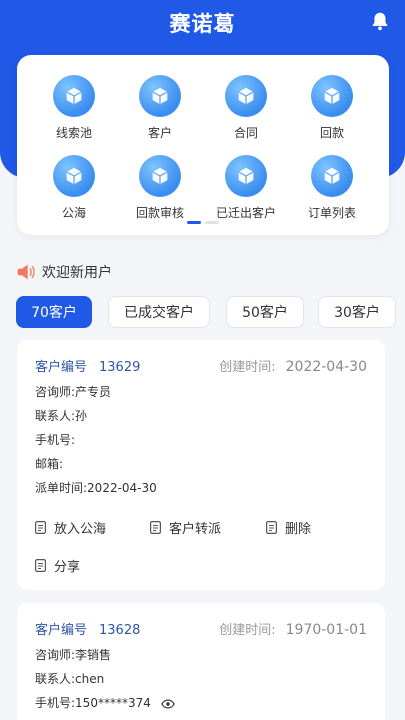 The image size is (405, 720). Describe the element at coordinates (168, 703) in the screenshot. I see `eye-icon` at that location.